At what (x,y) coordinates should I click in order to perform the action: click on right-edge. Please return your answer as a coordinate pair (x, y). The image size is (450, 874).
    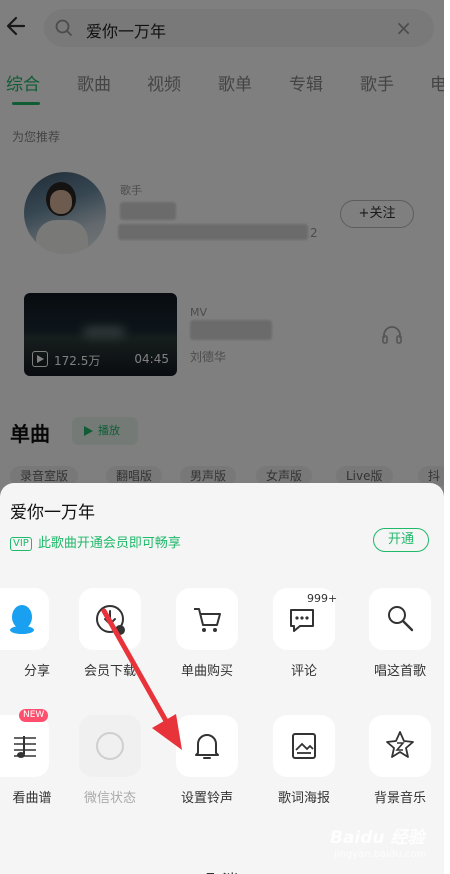
    Looking at the image, I should click on (447, 437).